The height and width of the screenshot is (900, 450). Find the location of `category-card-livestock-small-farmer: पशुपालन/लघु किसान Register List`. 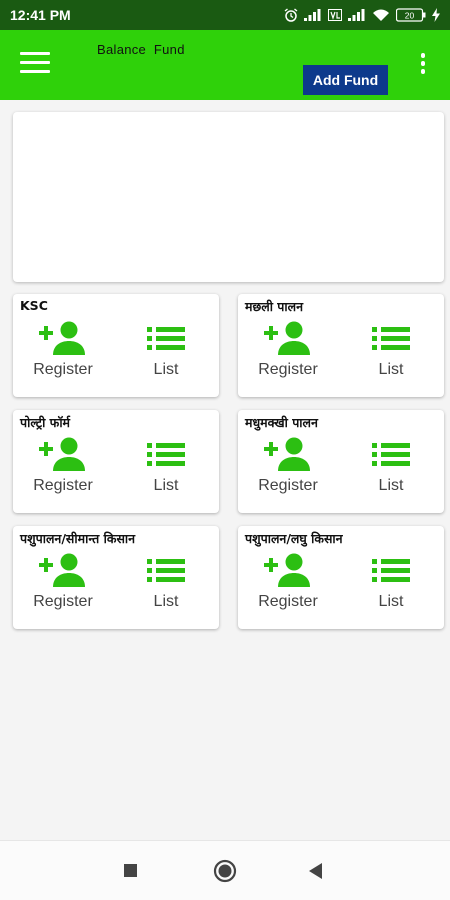

category-card-livestock-small-farmer: पशुपालन/लघु किसान Register List is located at coordinates (341, 577).